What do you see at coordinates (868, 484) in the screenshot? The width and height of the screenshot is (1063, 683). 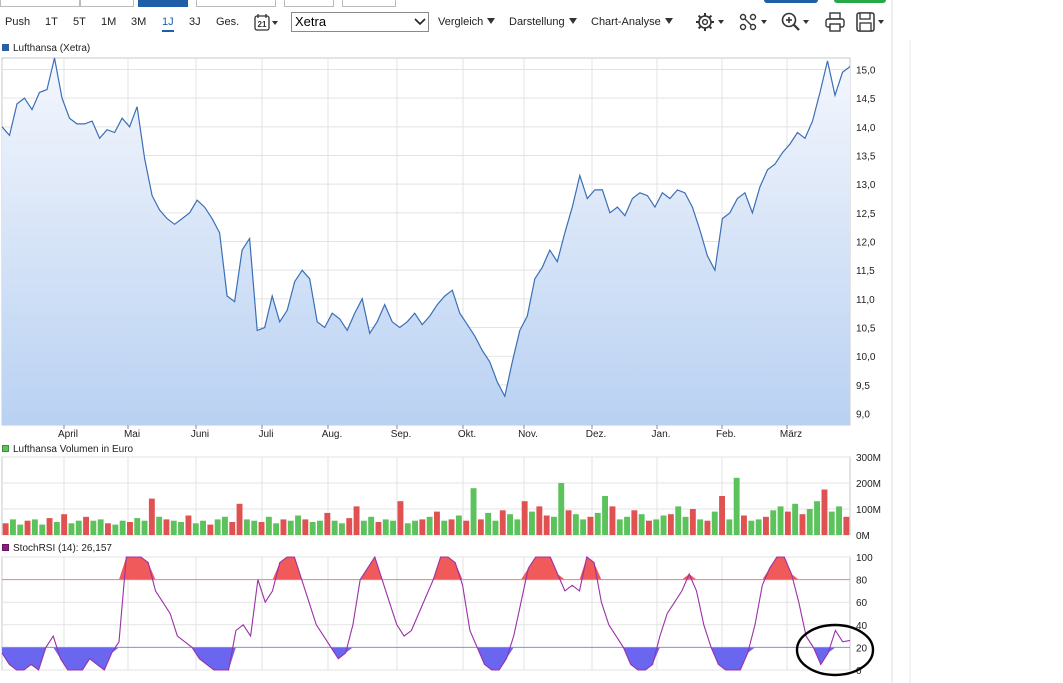 I see `volume-y-tick: 200M` at bounding box center [868, 484].